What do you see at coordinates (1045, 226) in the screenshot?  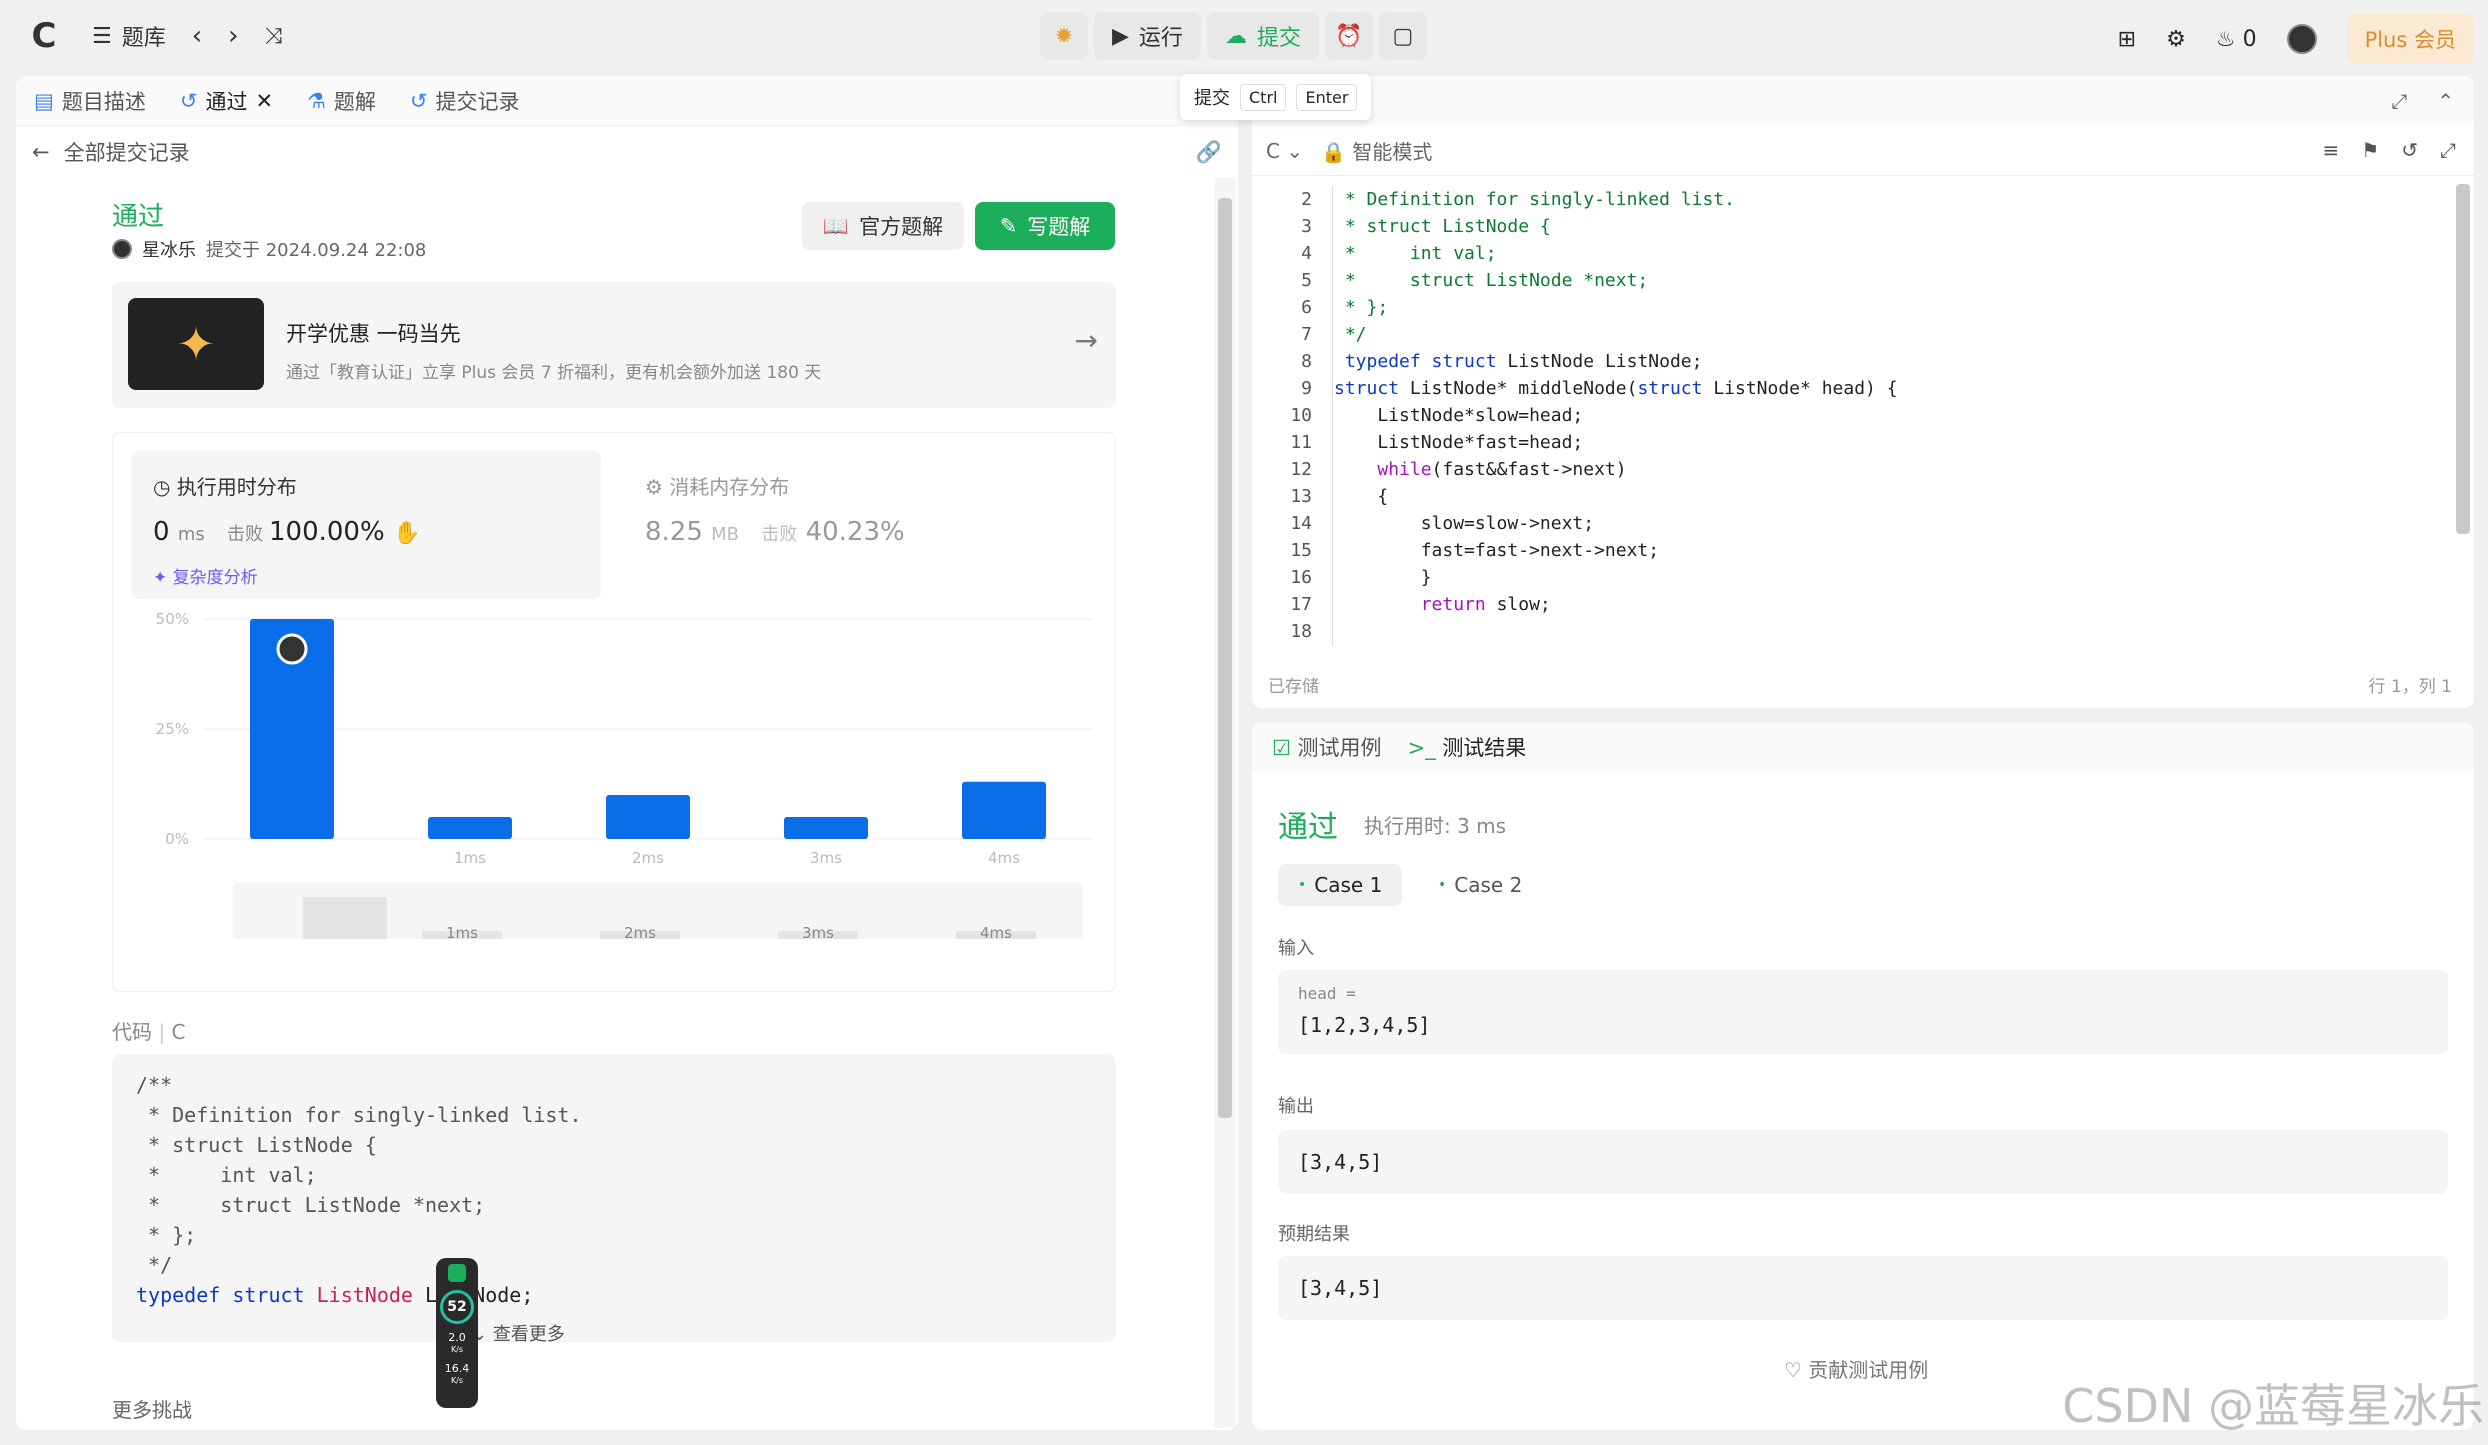 I see `write-solution-button: ✎ 写题解` at bounding box center [1045, 226].